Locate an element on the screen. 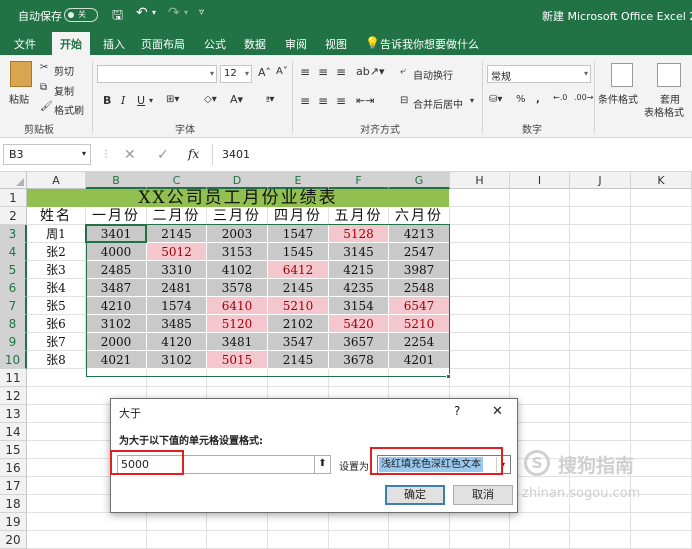 This screenshot has width=692, height=549. value-cell: 3578 is located at coordinates (237, 288).